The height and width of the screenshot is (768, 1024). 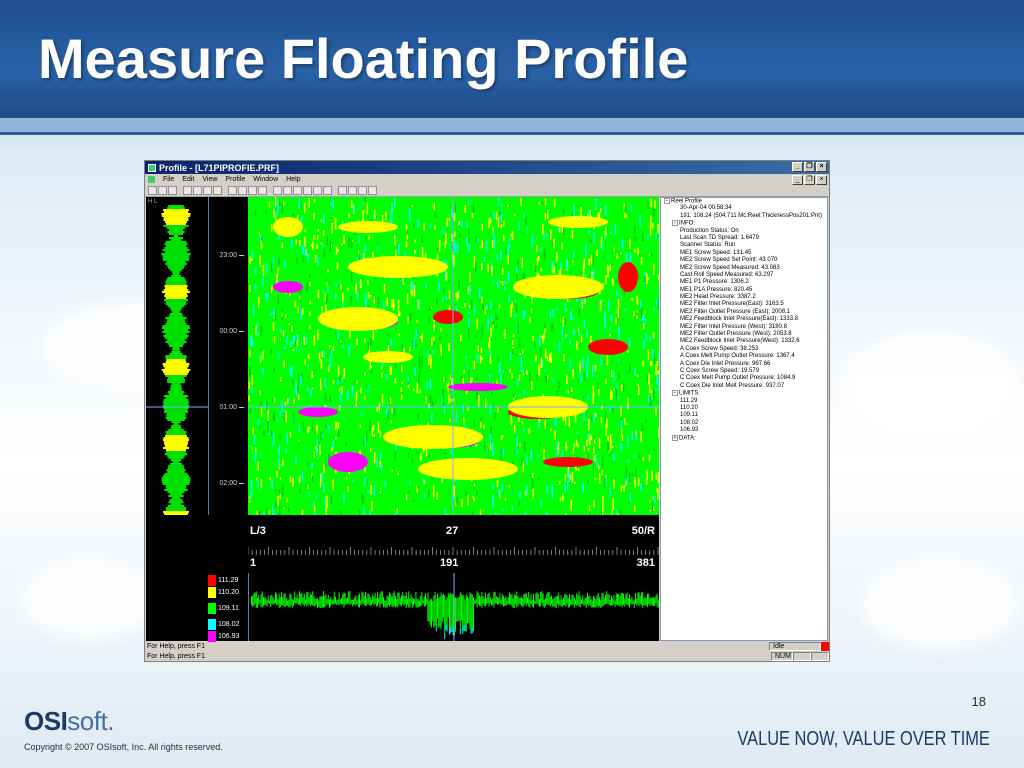 What do you see at coordinates (327, 190) in the screenshot?
I see `color-icon` at bounding box center [327, 190].